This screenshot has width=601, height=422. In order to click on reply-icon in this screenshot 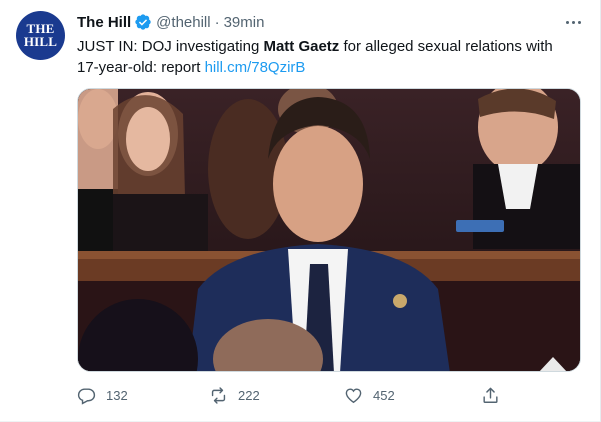, I will do `click(86, 396)`.